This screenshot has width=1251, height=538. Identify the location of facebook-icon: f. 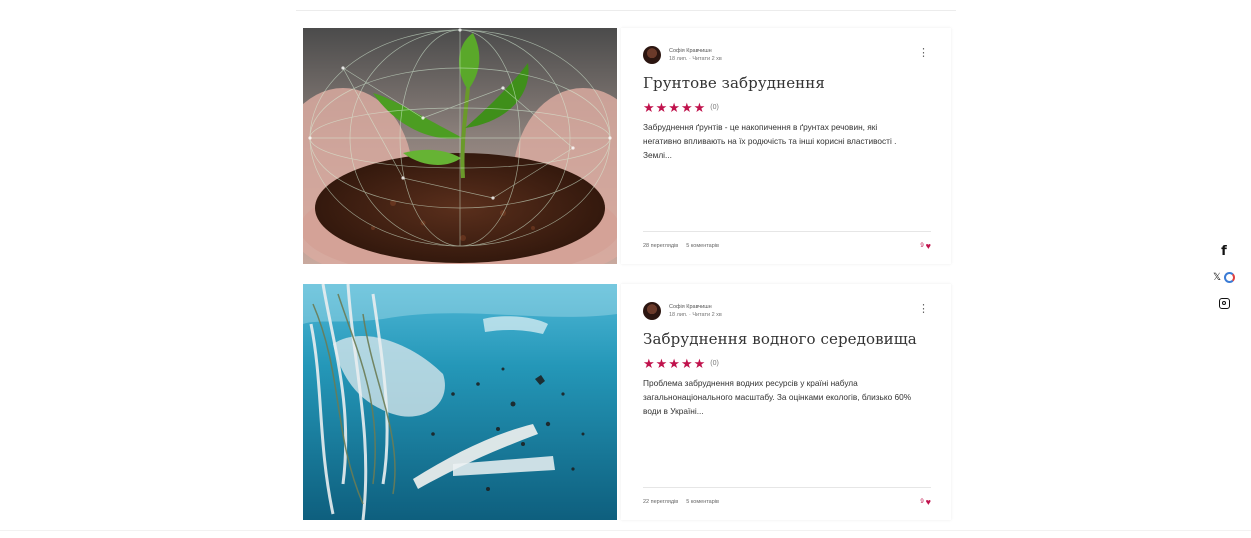
(1224, 251).